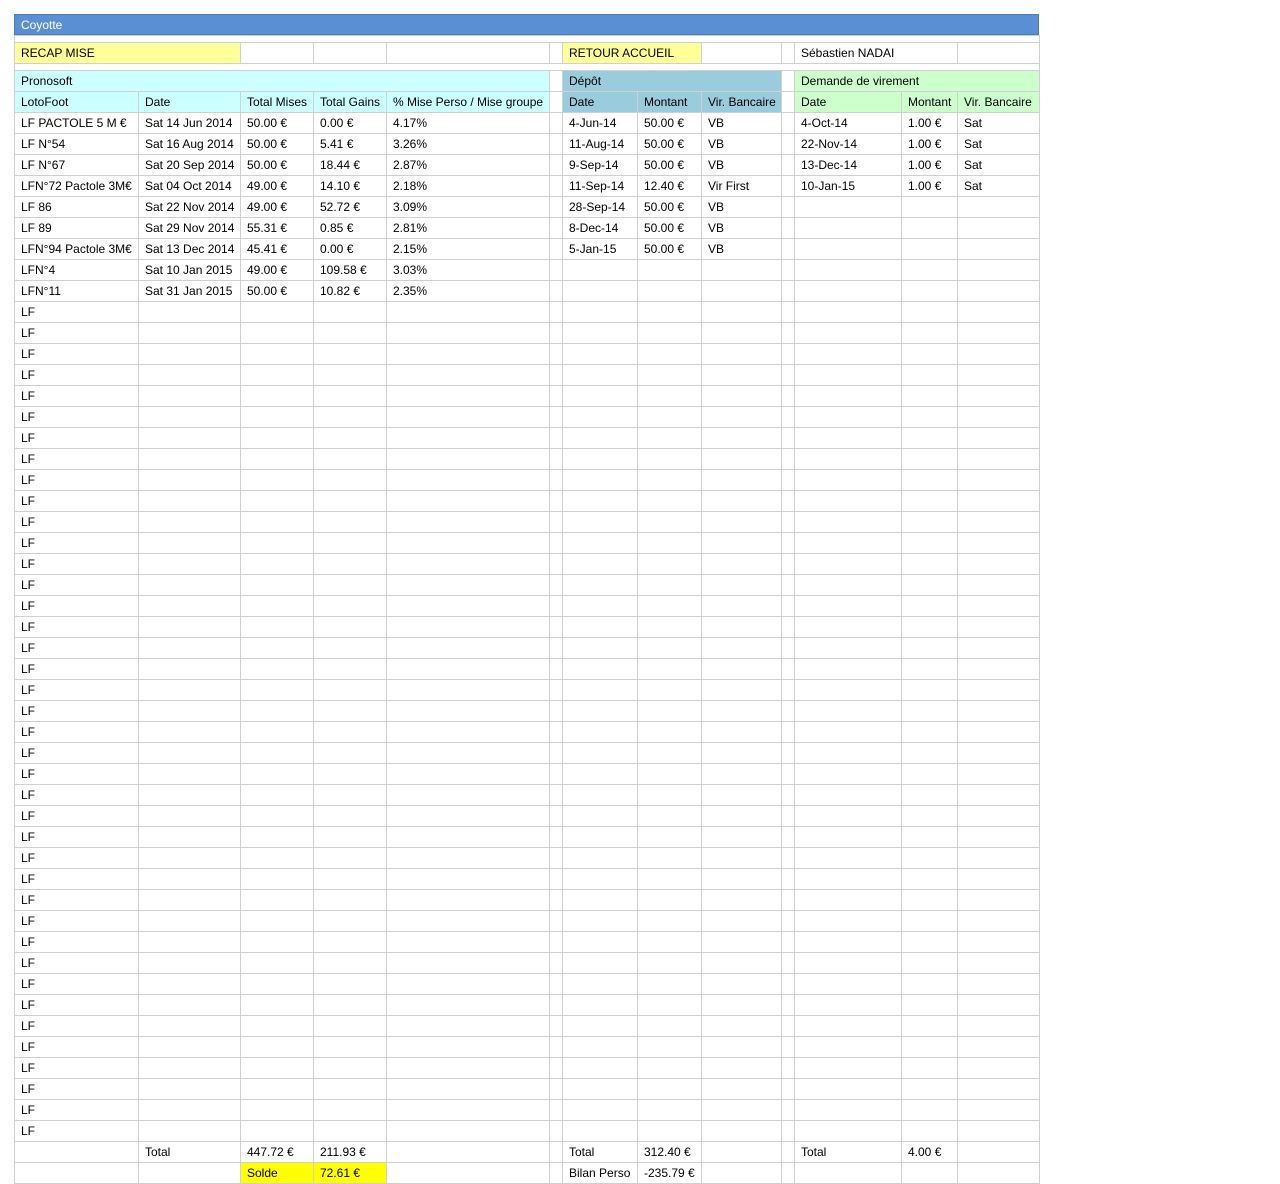  Describe the element at coordinates (669, 207) in the screenshot. I see `depot-cell: 50.00 €` at that location.